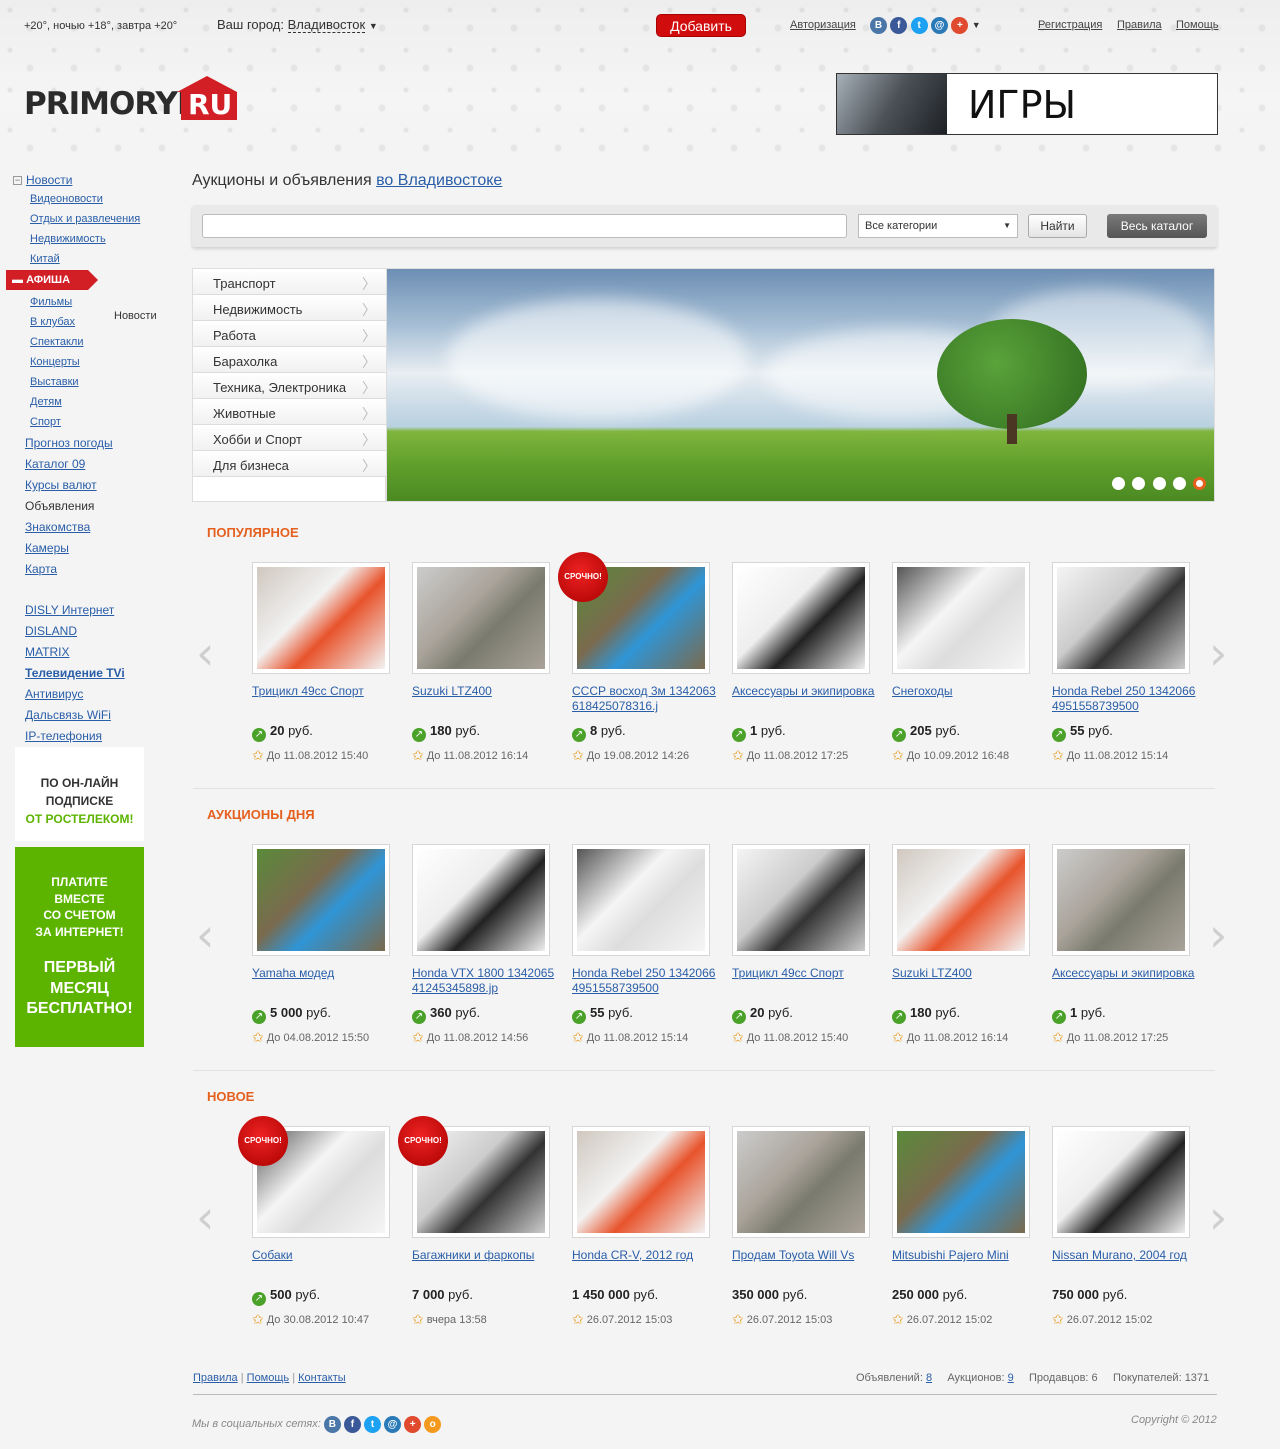 The width and height of the screenshot is (1280, 1449). What do you see at coordinates (69, 443) in the screenshot?
I see `nav-weather: Прогноз погоды` at bounding box center [69, 443].